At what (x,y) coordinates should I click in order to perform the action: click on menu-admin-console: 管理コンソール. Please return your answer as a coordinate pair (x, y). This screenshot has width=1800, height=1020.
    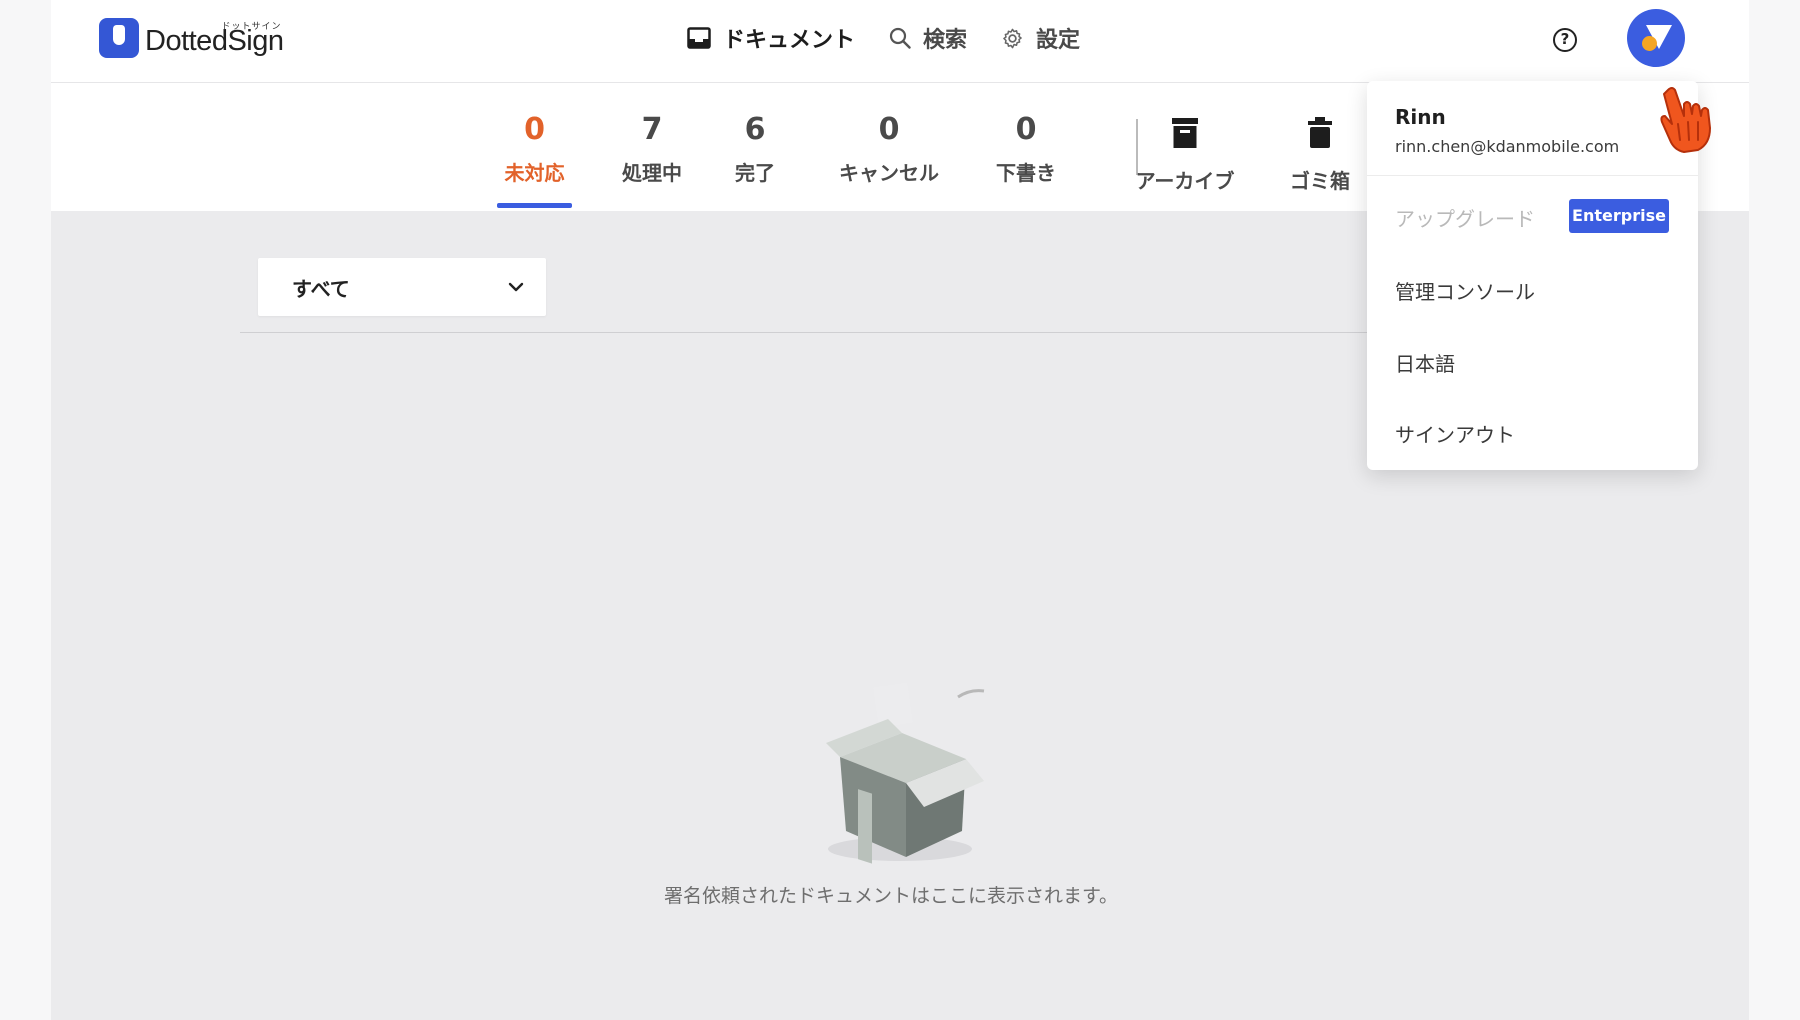
    Looking at the image, I should click on (1465, 290).